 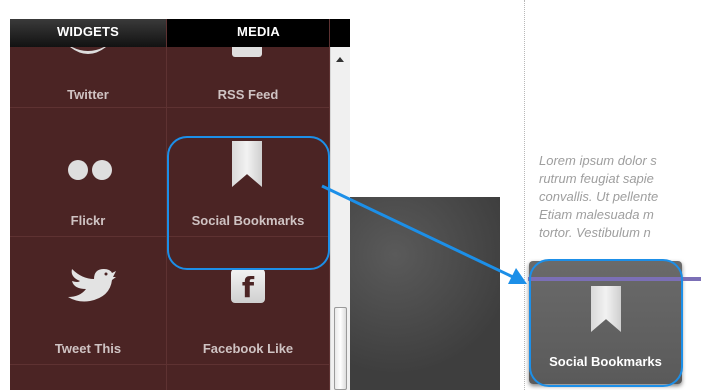 I want to click on drag-arrow, so click(x=424, y=234).